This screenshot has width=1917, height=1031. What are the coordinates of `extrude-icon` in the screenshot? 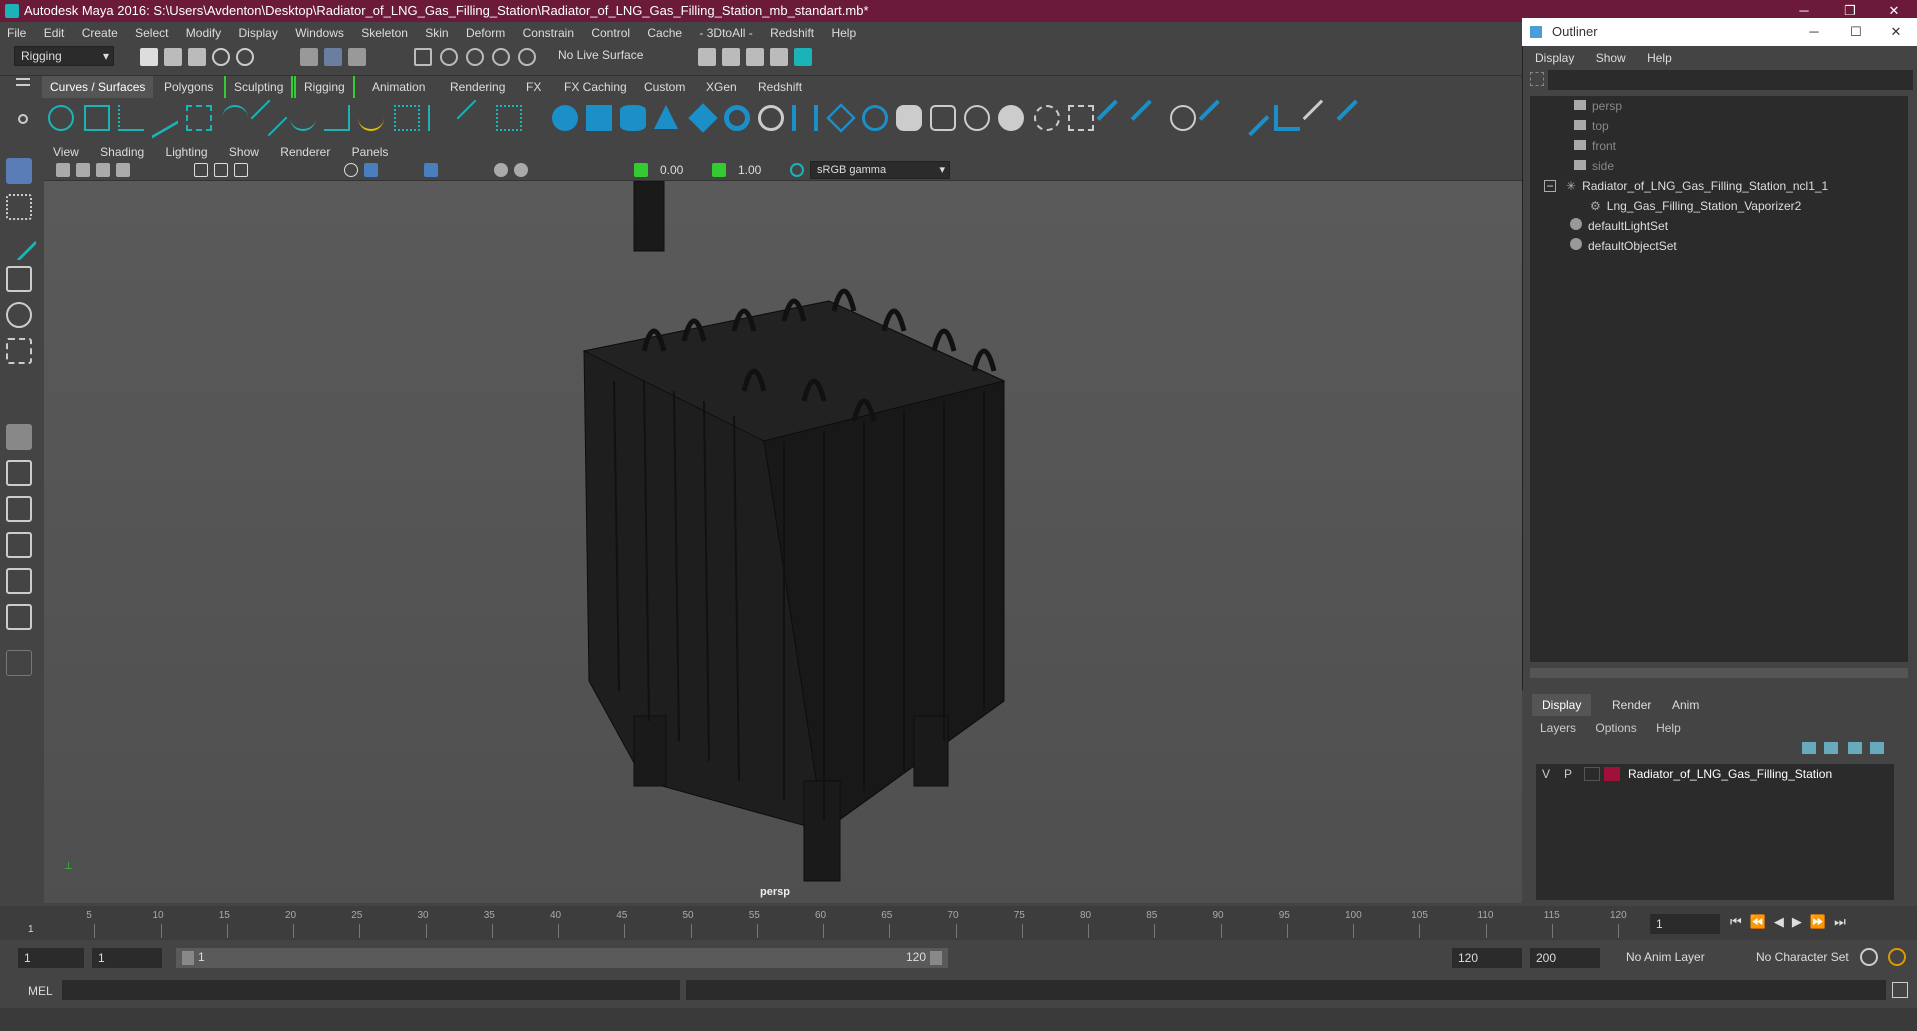 It's located at (875, 118).